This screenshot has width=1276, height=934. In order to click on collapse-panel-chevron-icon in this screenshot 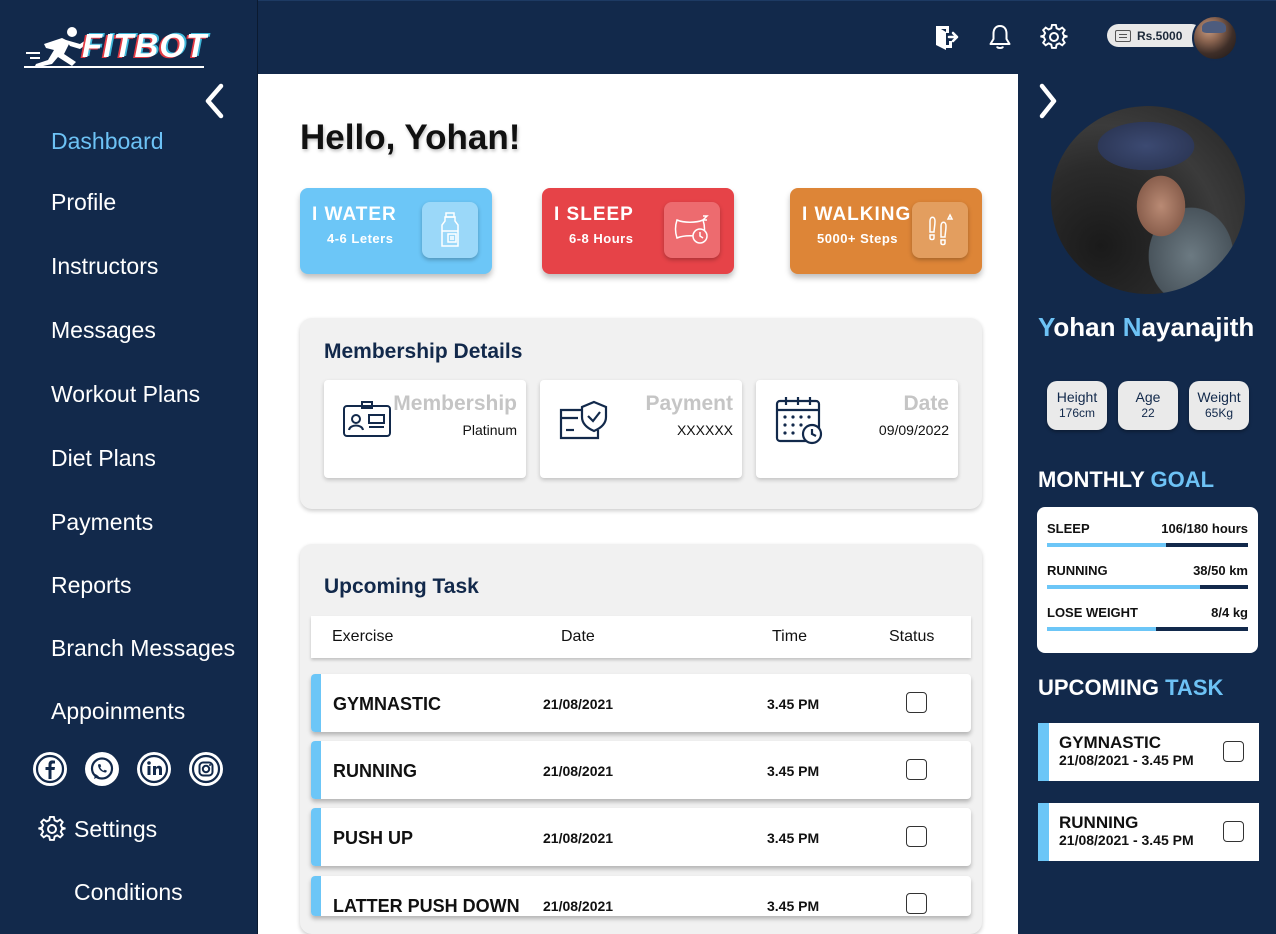, I will do `click(1047, 101)`.